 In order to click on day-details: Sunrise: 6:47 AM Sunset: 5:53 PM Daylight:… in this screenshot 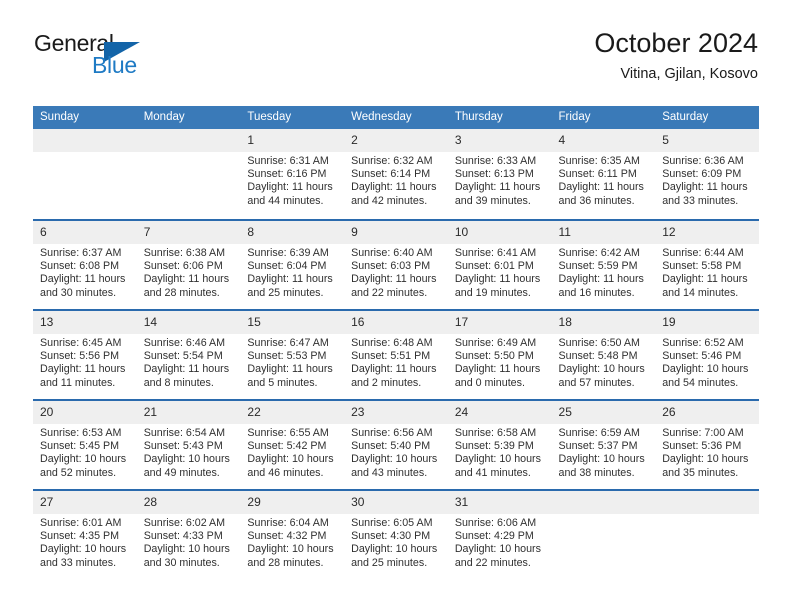, I will do `click(292, 362)`.